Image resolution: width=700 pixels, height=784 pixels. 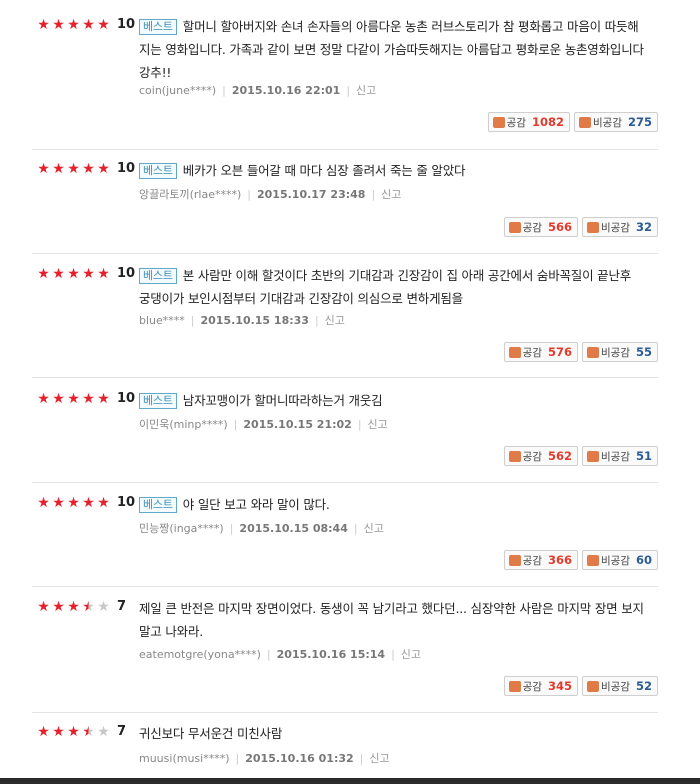 I want to click on review-user: coin(june****), so click(x=177, y=90).